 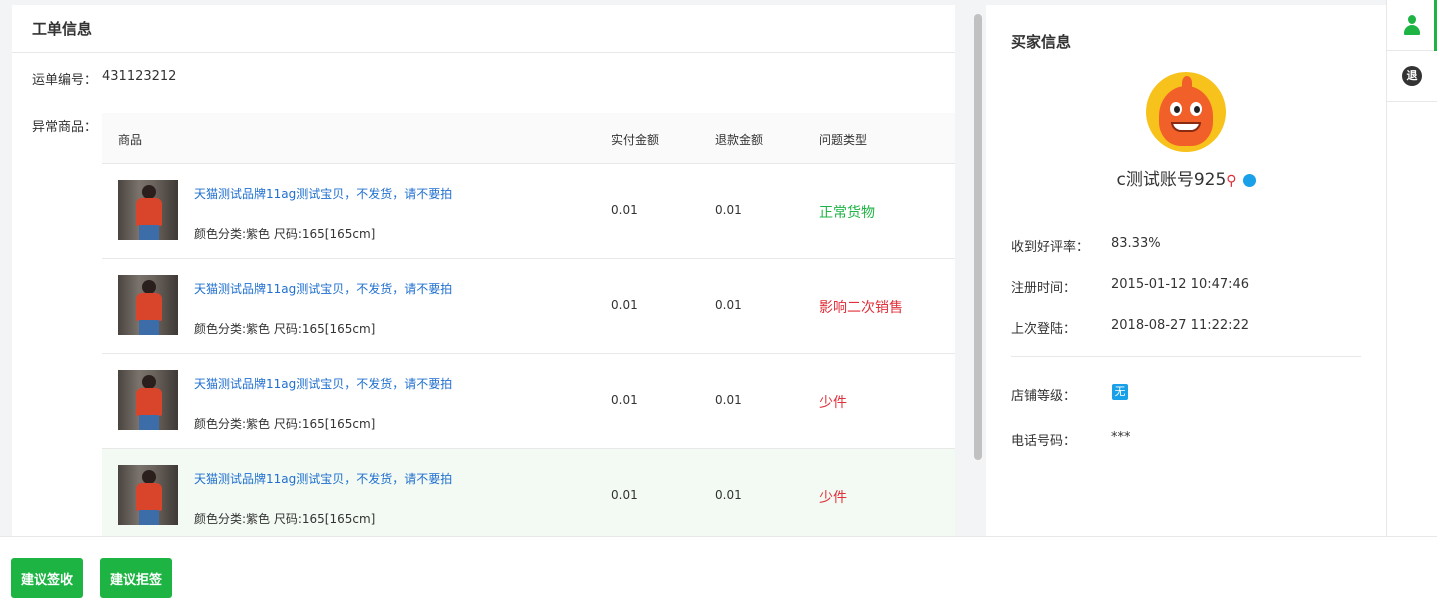 What do you see at coordinates (847, 213) in the screenshot?
I see `issue-type: 正常货物` at bounding box center [847, 213].